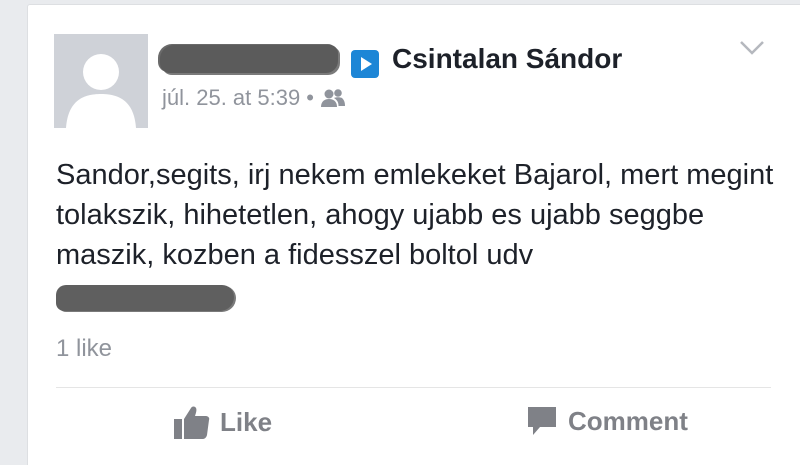  I want to click on target-profile-name: Csintalan Sándor, so click(507, 59).